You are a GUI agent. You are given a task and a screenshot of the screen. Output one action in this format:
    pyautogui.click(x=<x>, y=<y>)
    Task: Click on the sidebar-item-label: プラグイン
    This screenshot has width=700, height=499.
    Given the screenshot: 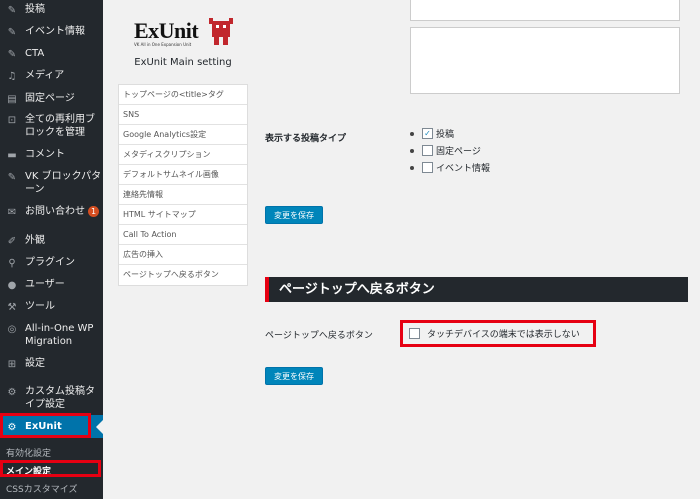 What is the action you would take?
    pyautogui.click(x=50, y=262)
    